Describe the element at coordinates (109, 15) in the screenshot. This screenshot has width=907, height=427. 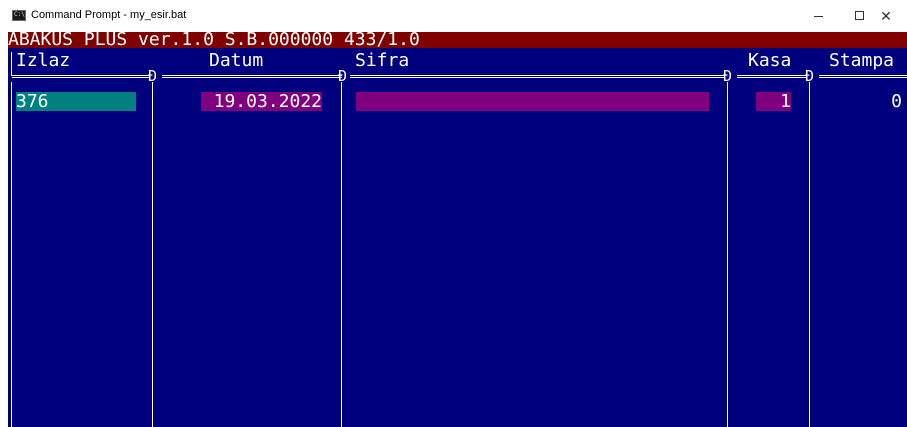
I see `window-title: Command Prompt - my_esir.bat` at that location.